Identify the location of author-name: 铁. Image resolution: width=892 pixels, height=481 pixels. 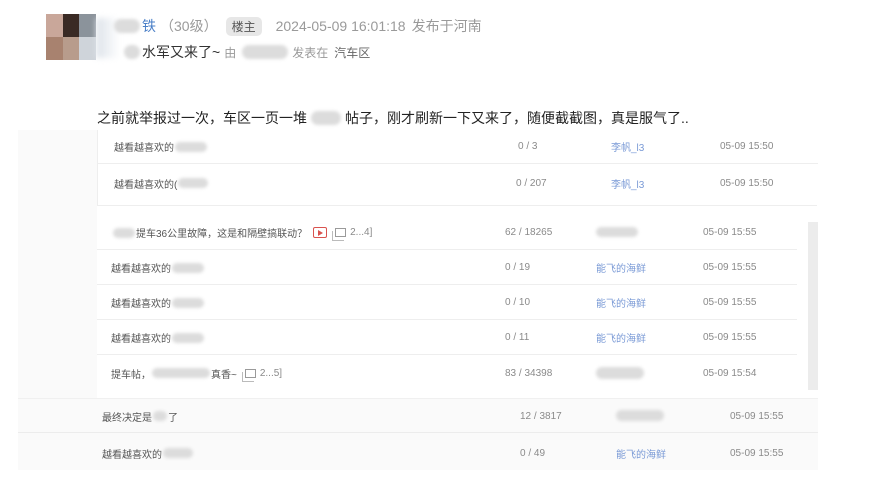
(149, 26).